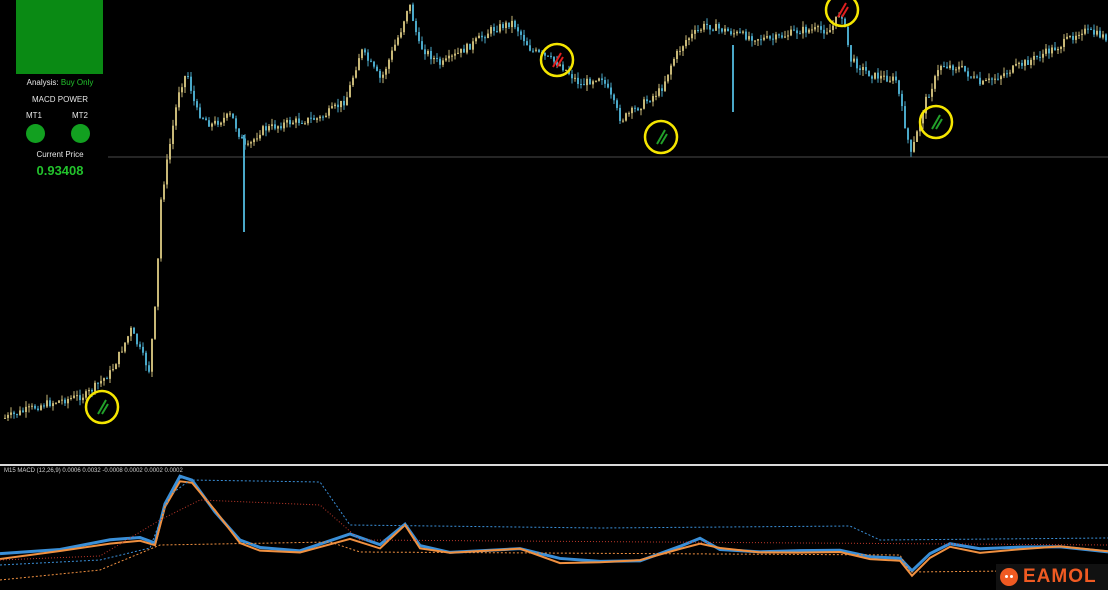 The image size is (1108, 590). What do you see at coordinates (60, 170) in the screenshot?
I see `current-price-value: 0.93408` at bounding box center [60, 170].